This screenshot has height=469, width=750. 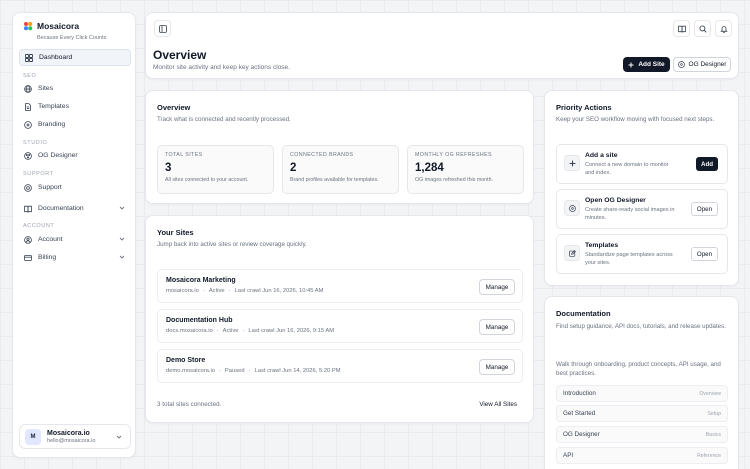 I want to click on add-site-button: Add Site, so click(x=646, y=64).